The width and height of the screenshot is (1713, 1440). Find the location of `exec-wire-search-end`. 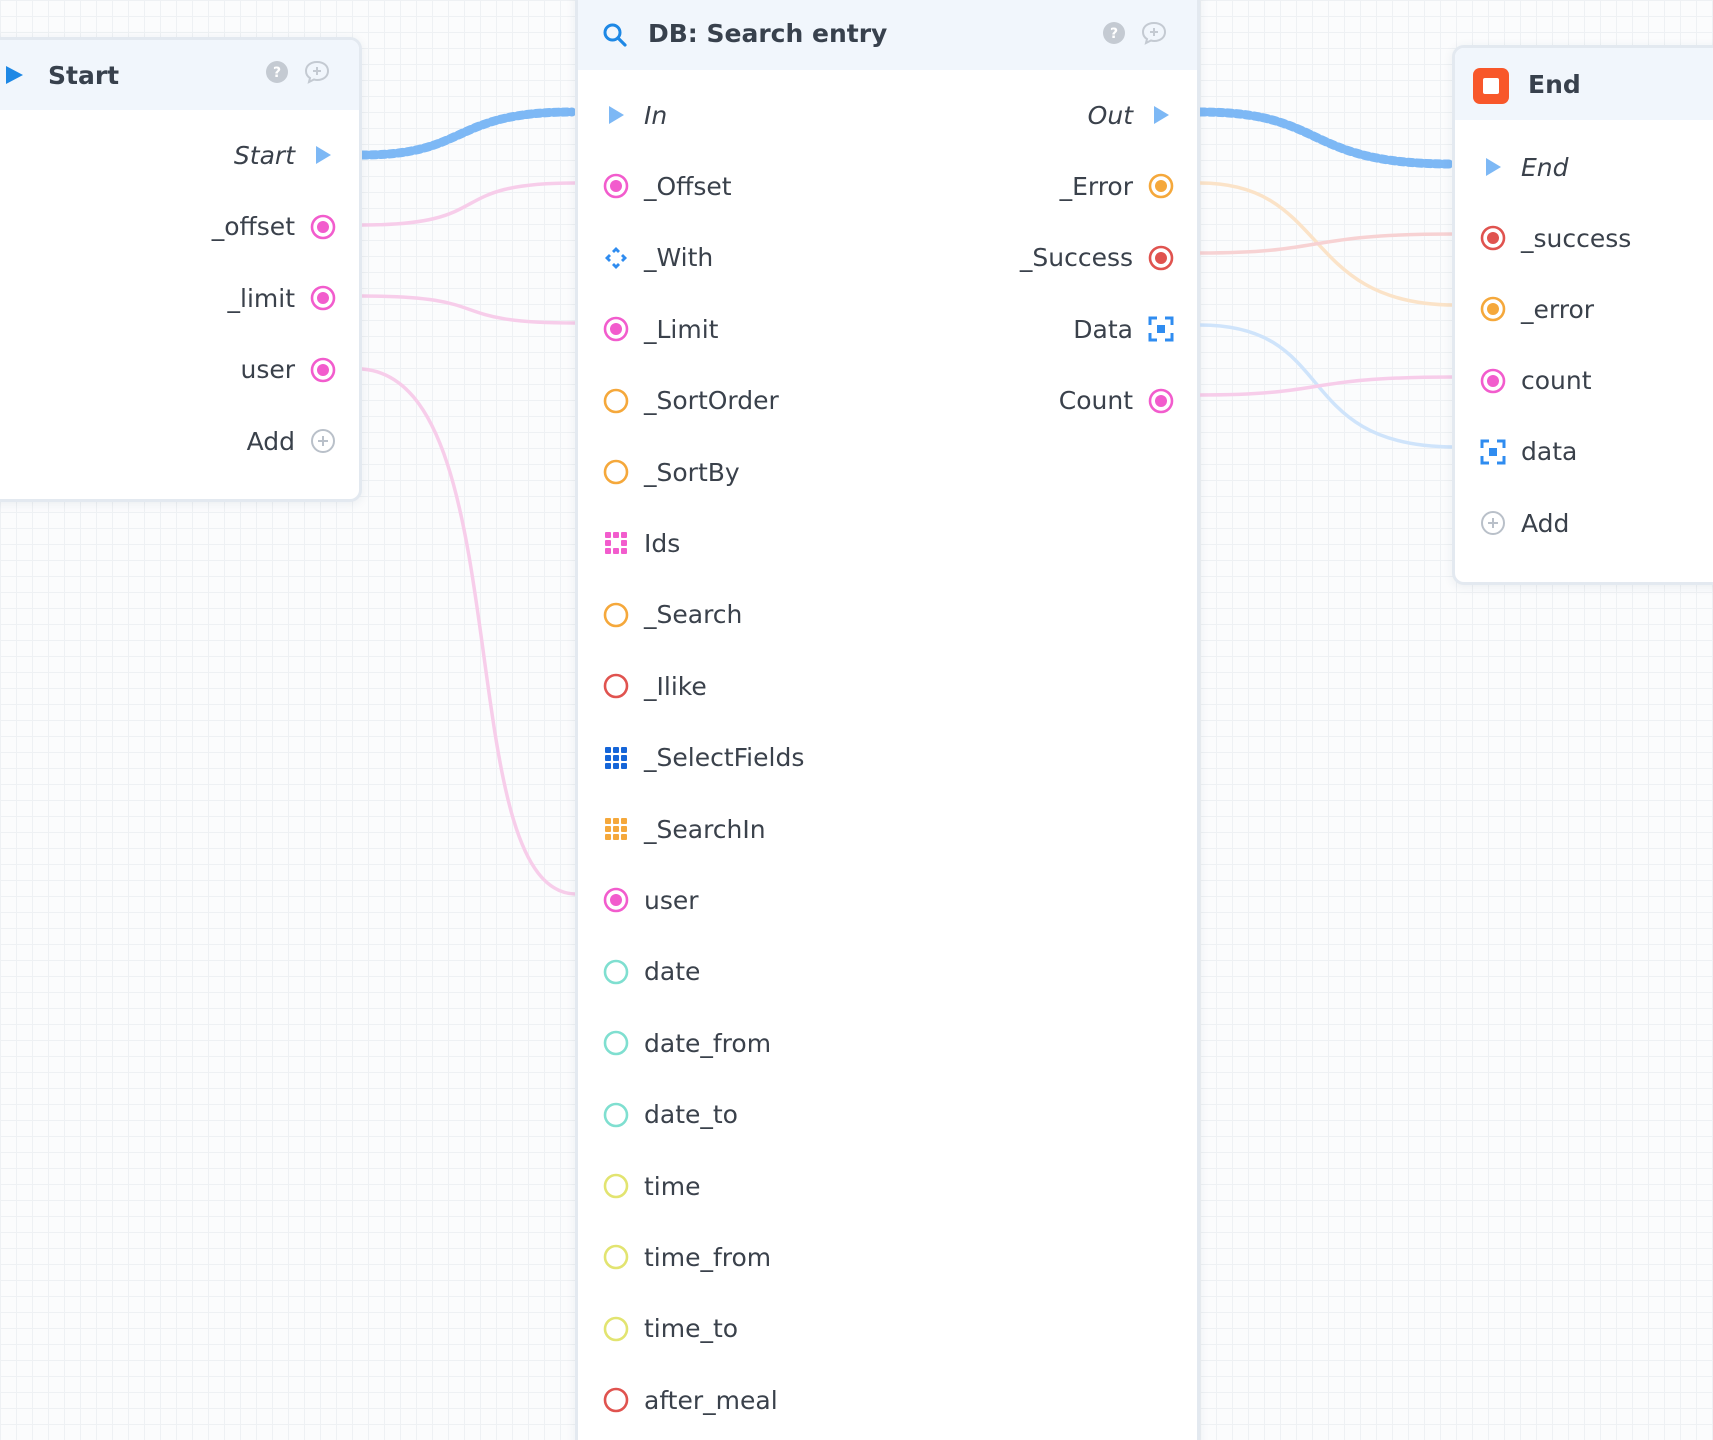

exec-wire-search-end is located at coordinates (1326, 138).